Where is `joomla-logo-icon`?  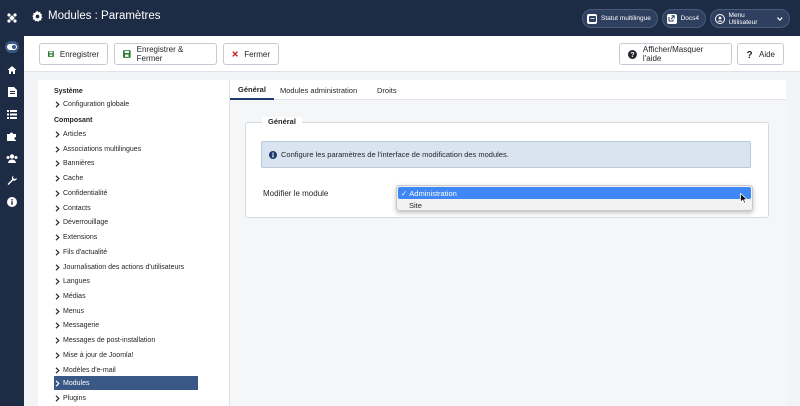
joomla-logo-icon is located at coordinates (12, 18).